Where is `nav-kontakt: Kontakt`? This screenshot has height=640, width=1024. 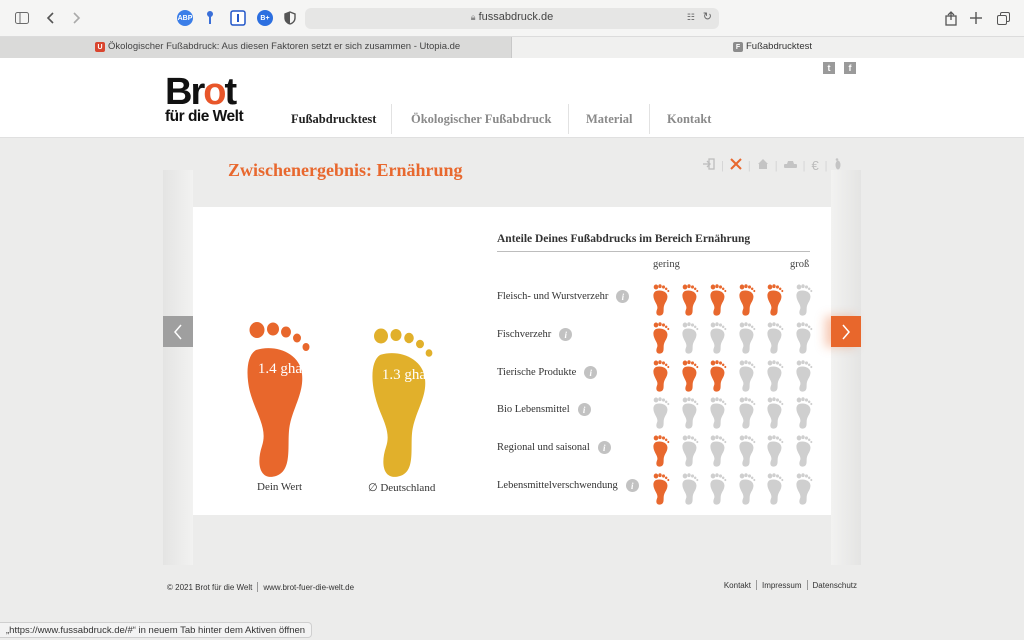
nav-kontakt: Kontakt is located at coordinates (689, 119).